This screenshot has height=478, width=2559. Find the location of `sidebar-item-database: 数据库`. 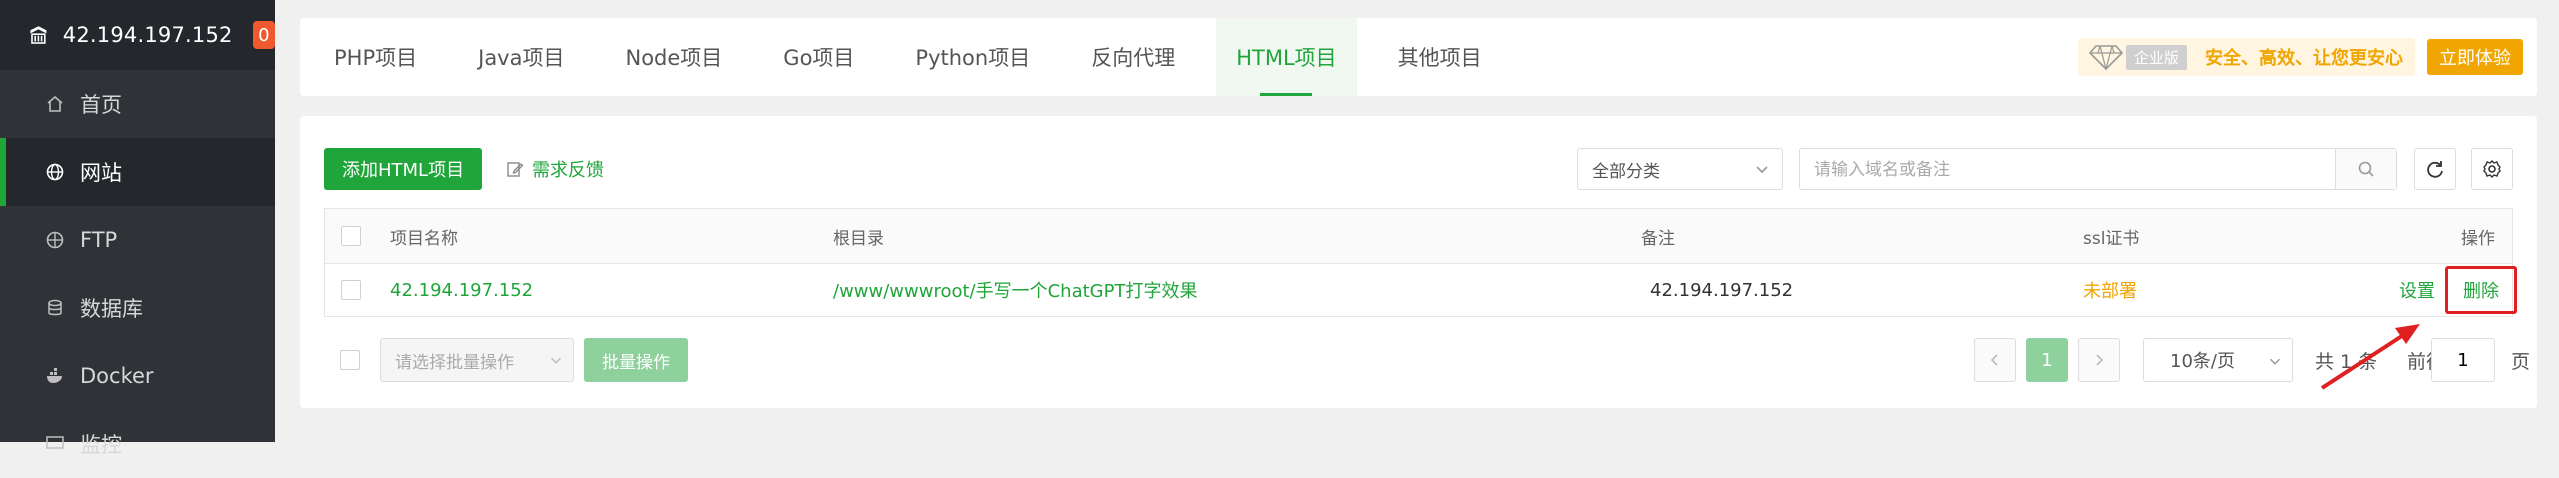

sidebar-item-database: 数据库 is located at coordinates (137, 308).